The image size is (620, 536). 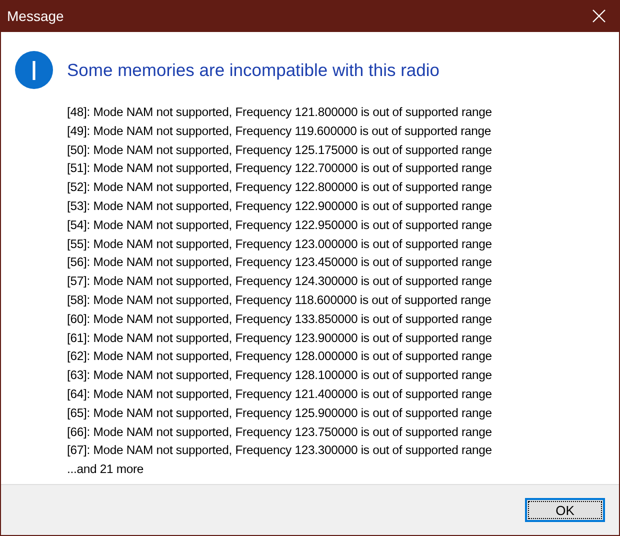 I want to click on message-line: [51]: Mode NAM not supported, Frequency 122.700000 is out of supported range, so click(x=280, y=169).